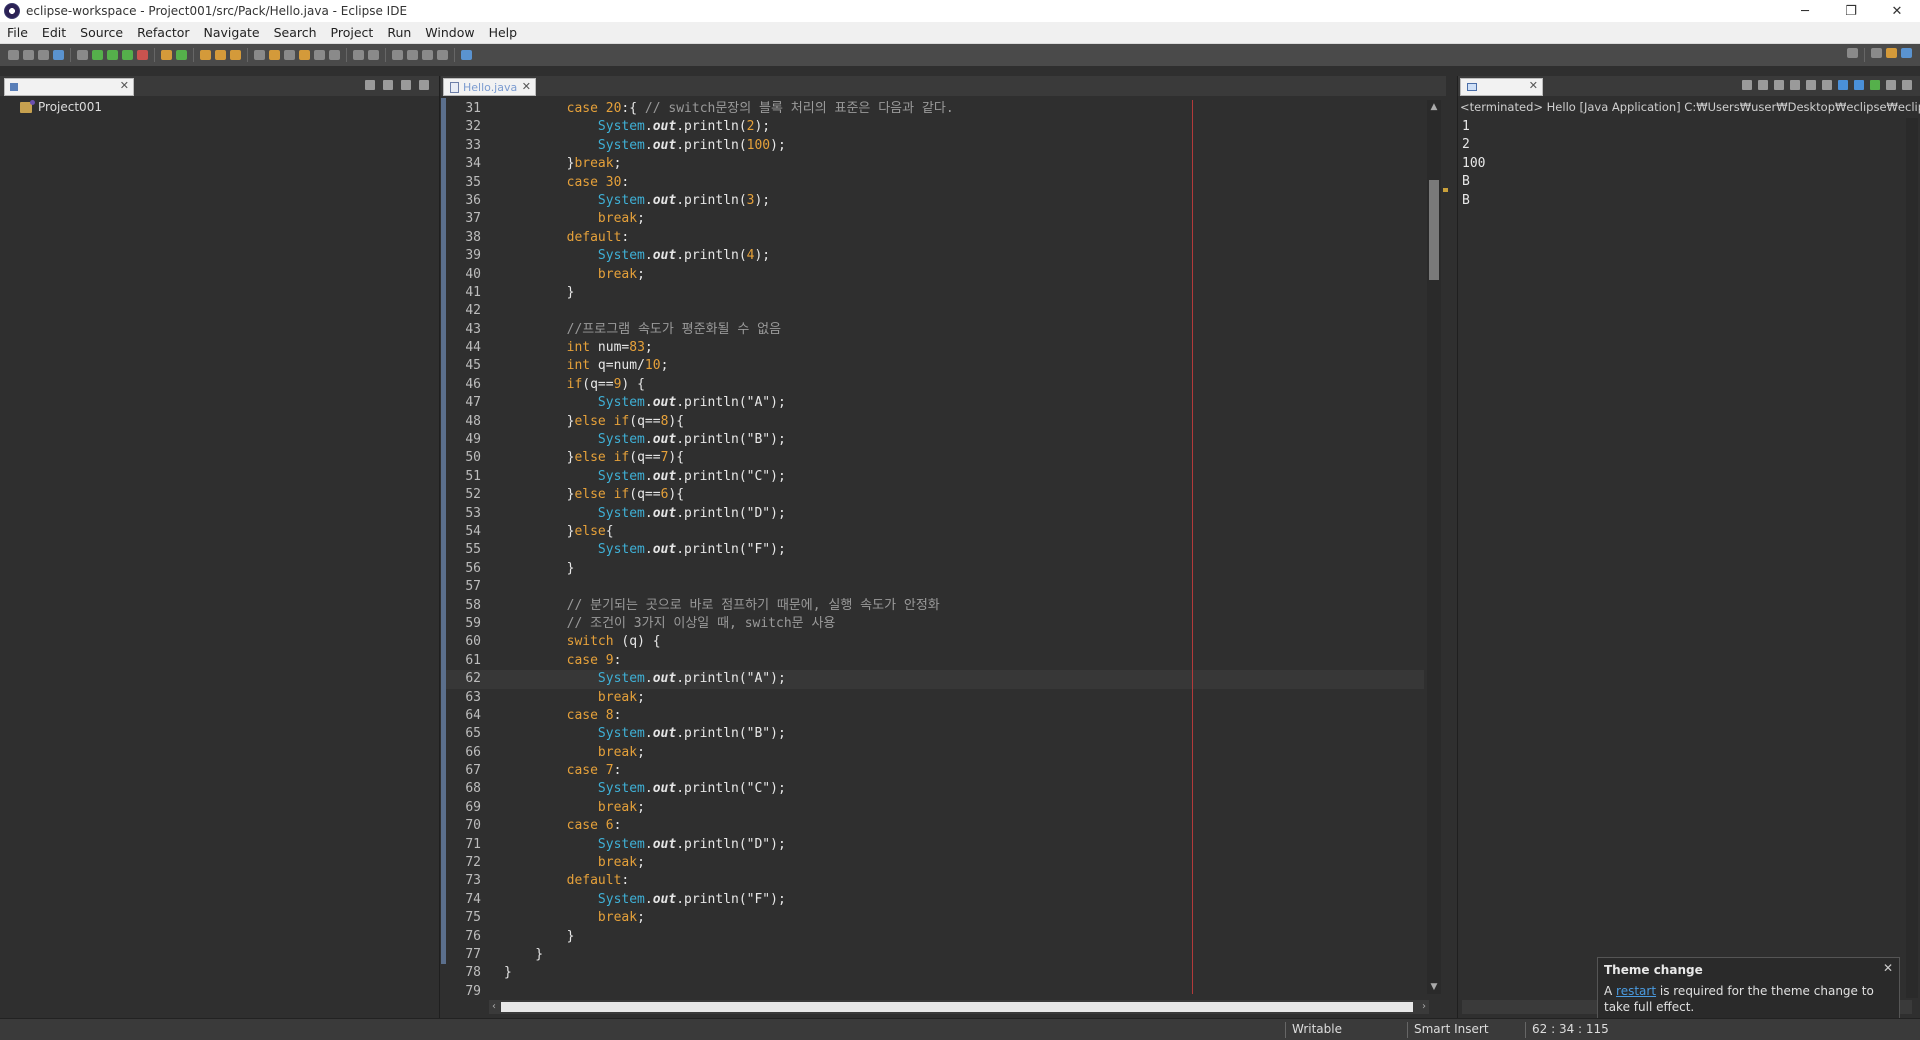 The image size is (1920, 1040). I want to click on code-line: 38 default:, so click(935, 238).